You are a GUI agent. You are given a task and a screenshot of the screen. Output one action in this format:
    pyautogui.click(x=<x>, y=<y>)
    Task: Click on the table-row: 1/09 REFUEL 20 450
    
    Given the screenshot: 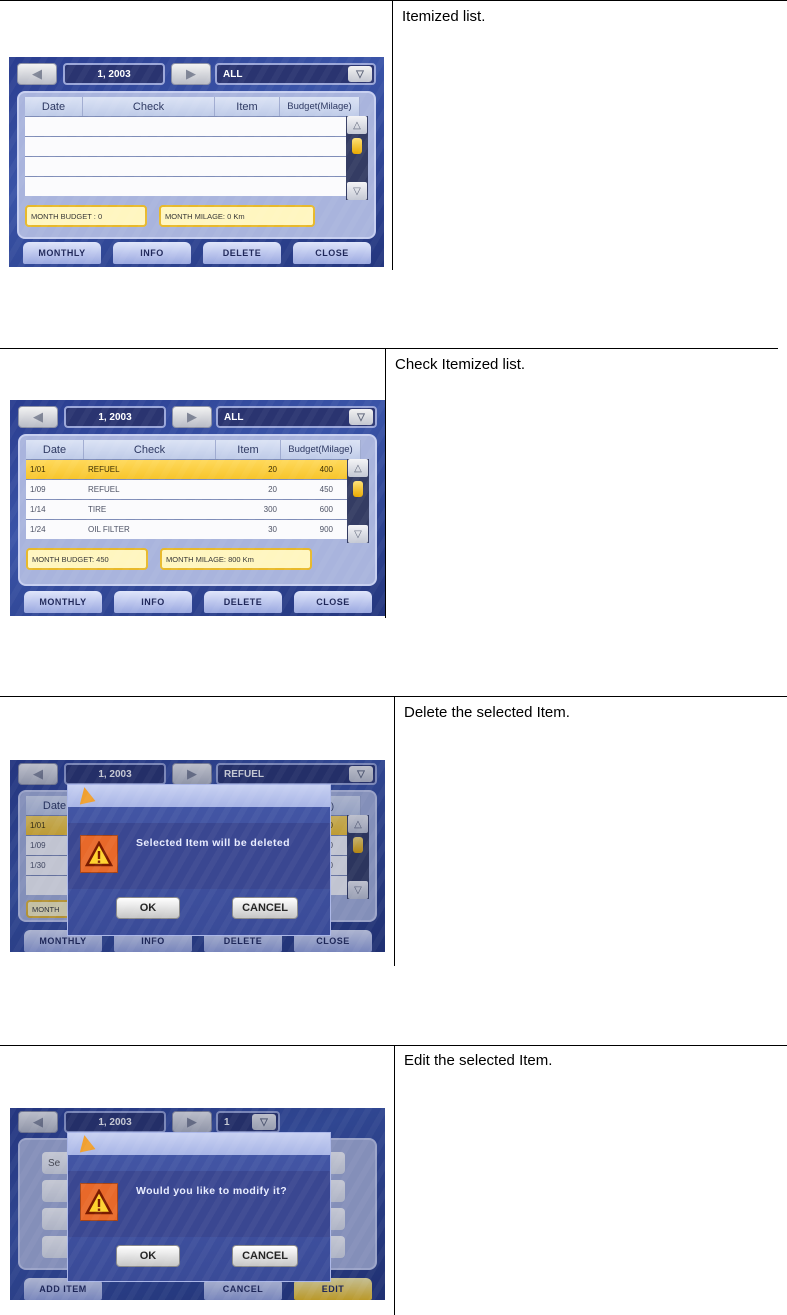 What is the action you would take?
    pyautogui.click(x=193, y=489)
    